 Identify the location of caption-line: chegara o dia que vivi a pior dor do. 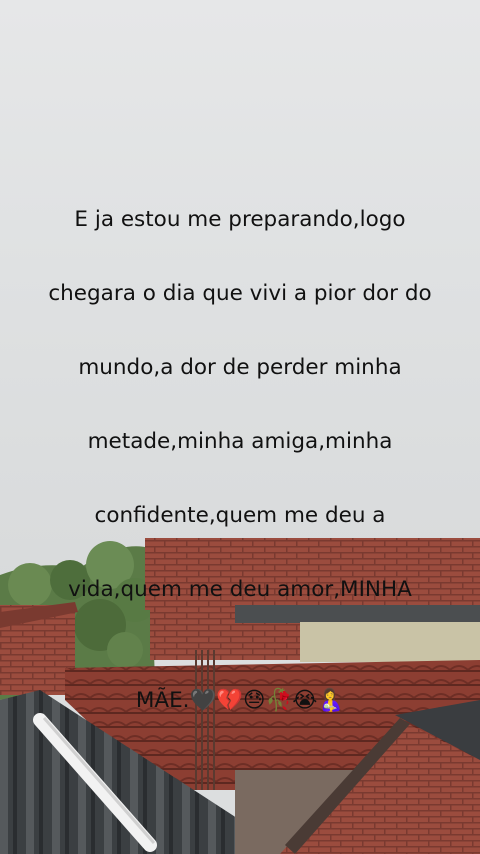
(240, 293).